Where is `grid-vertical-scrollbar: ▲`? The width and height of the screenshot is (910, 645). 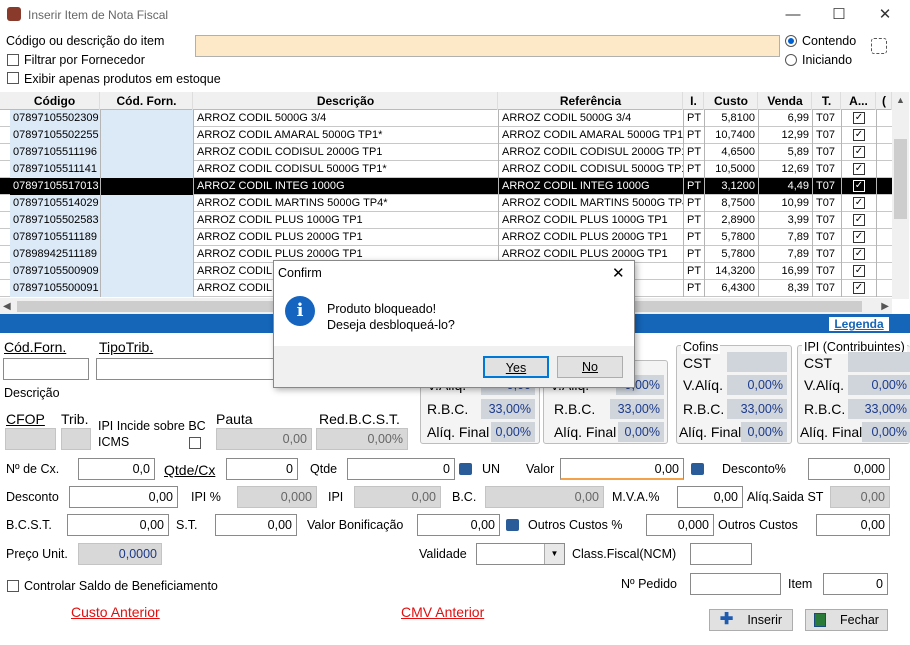
grid-vertical-scrollbar: ▲ is located at coordinates (900, 195).